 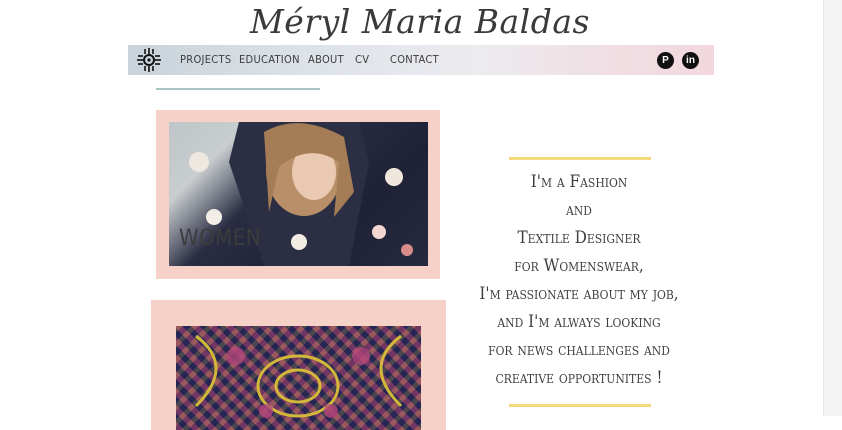 What do you see at coordinates (579, 294) in the screenshot?
I see `bio-line: I'm passionate about my job,` at bounding box center [579, 294].